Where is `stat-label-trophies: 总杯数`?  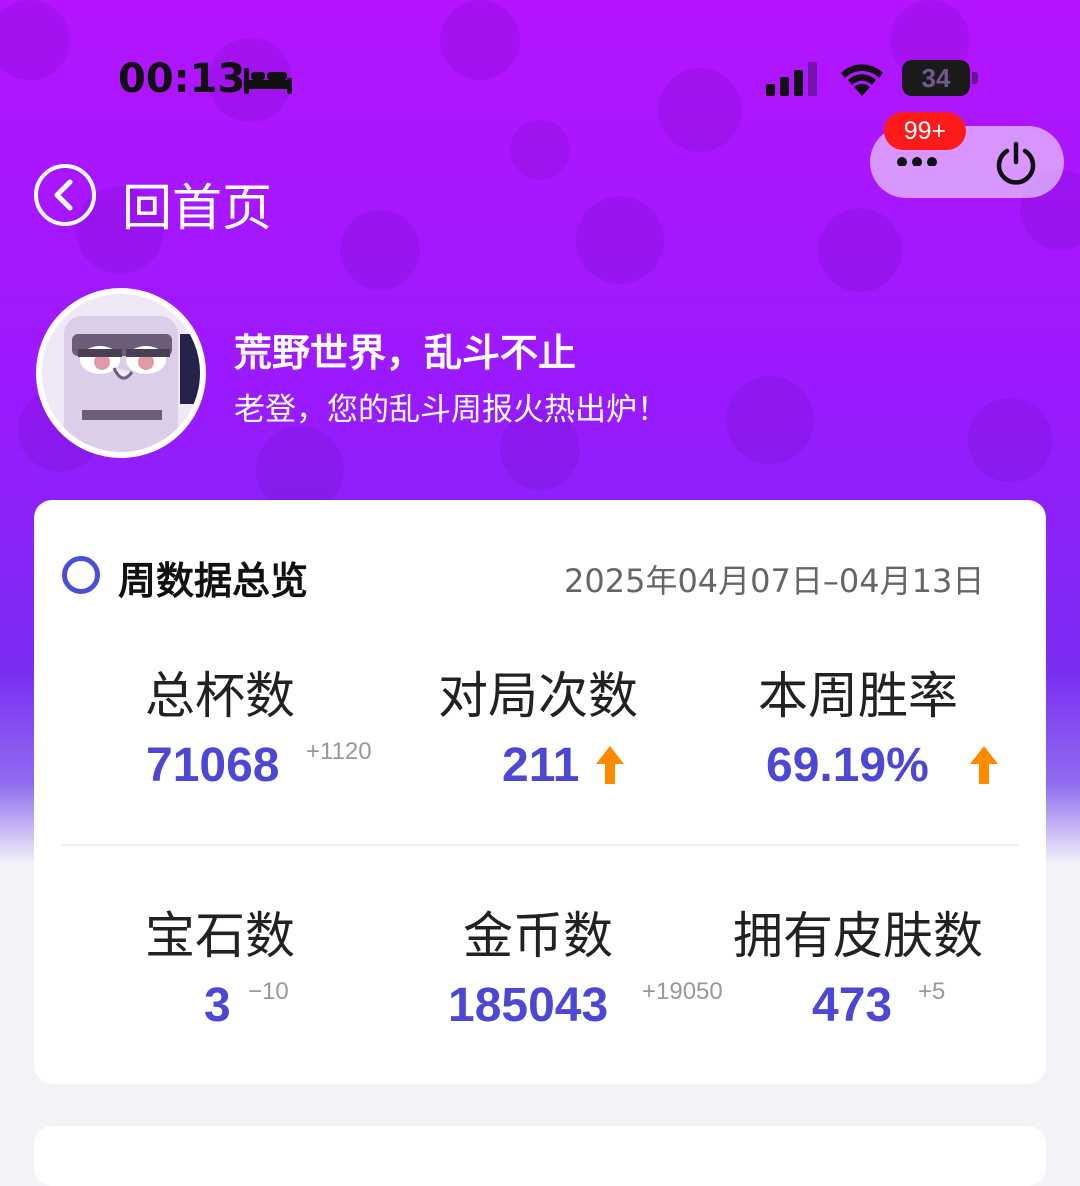 stat-label-trophies: 总杯数 is located at coordinates (220, 696).